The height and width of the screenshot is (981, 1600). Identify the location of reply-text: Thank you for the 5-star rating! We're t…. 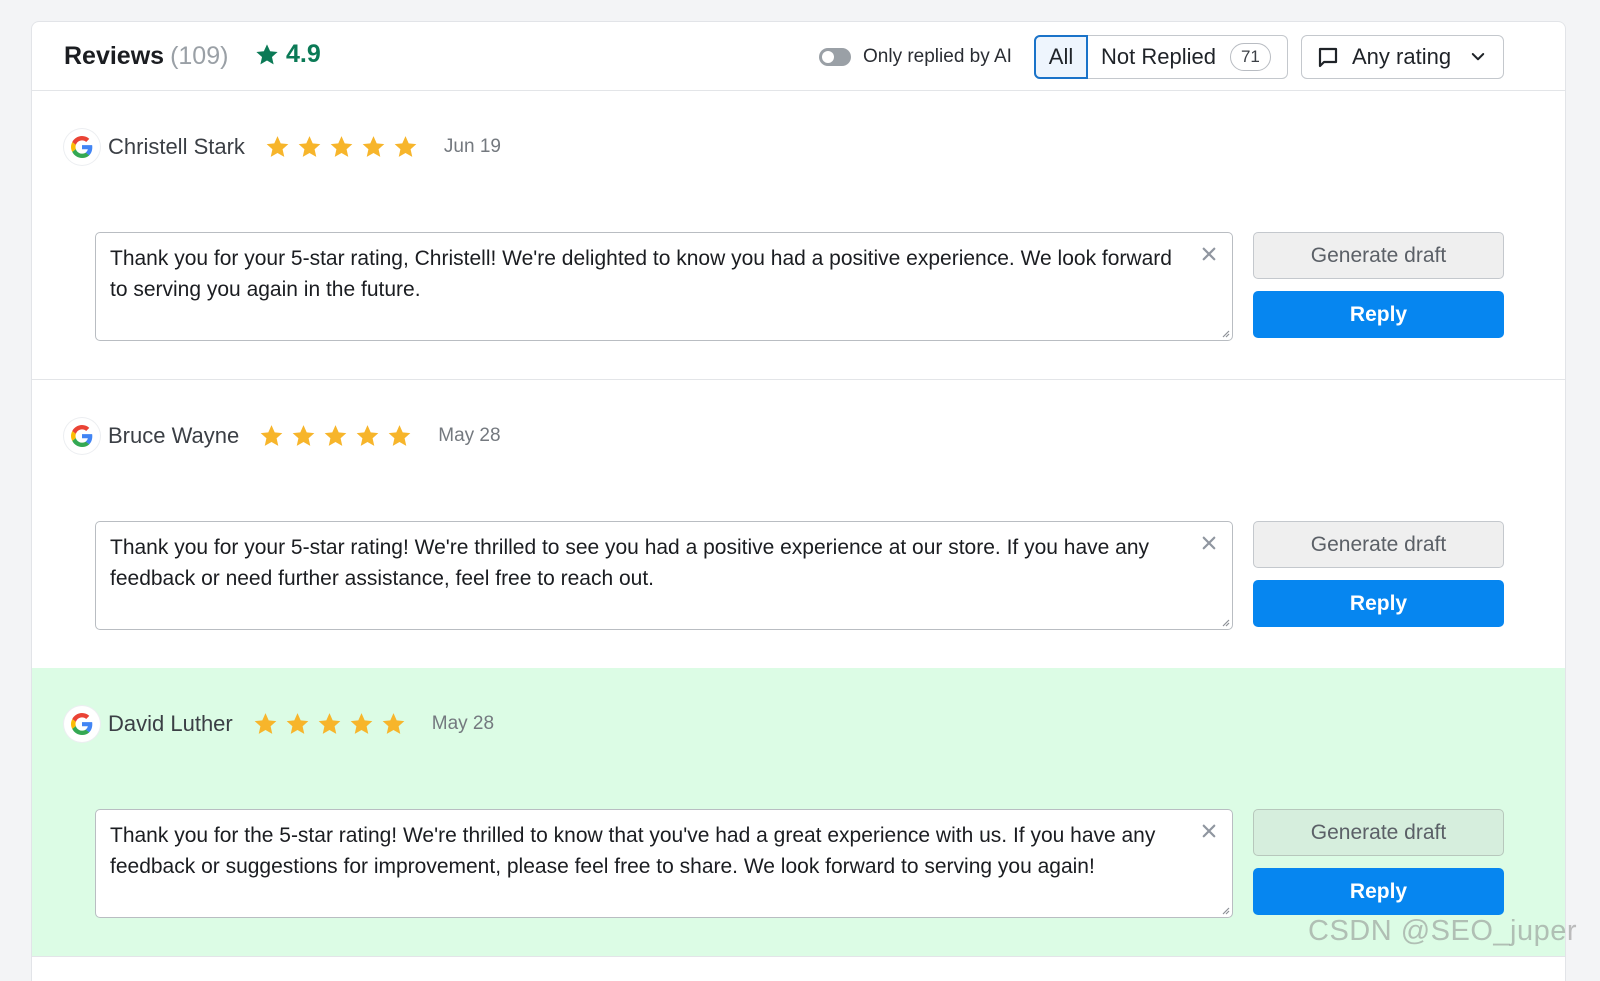
(633, 851).